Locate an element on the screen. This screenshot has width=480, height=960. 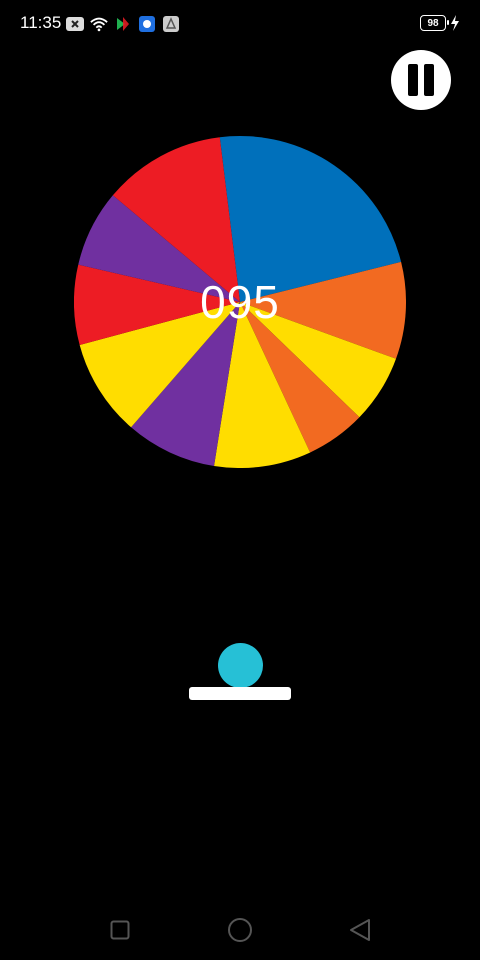
notification-x-icon is located at coordinates (75, 24).